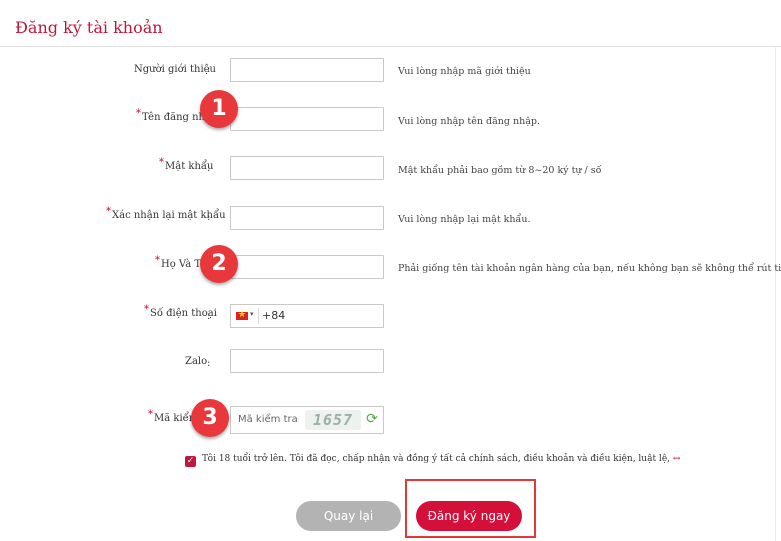 Image resolution: width=781 pixels, height=541 pixels. I want to click on username-input, so click(307, 119).